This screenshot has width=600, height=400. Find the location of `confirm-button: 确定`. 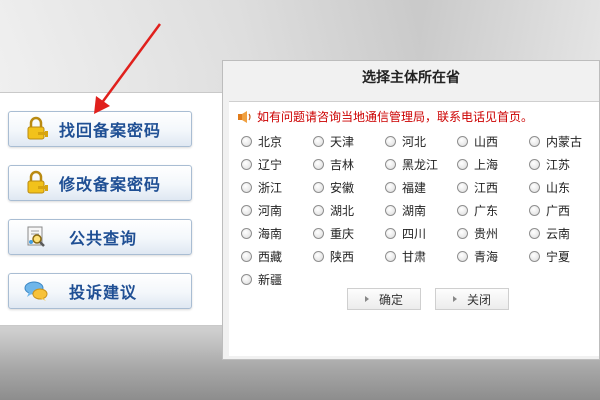

confirm-button: 确定 is located at coordinates (384, 299).